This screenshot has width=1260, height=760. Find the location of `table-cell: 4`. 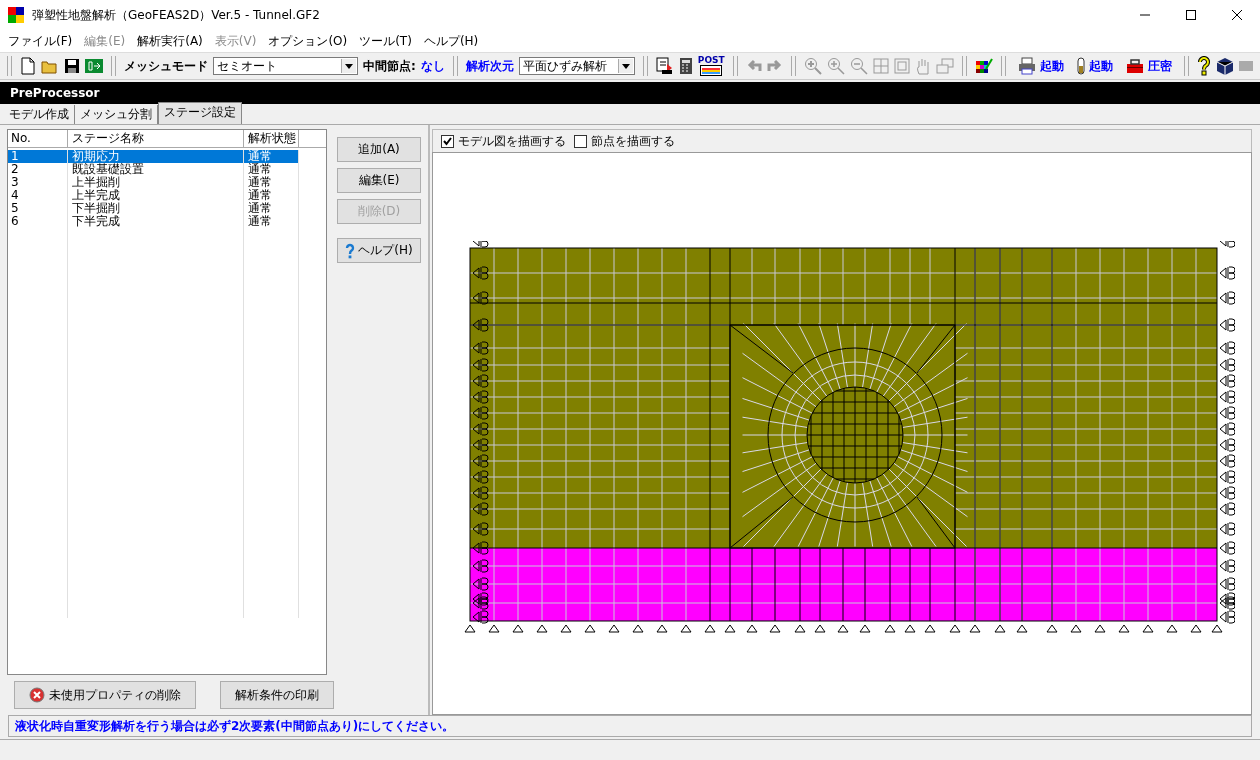

table-cell: 4 is located at coordinates (38, 195).